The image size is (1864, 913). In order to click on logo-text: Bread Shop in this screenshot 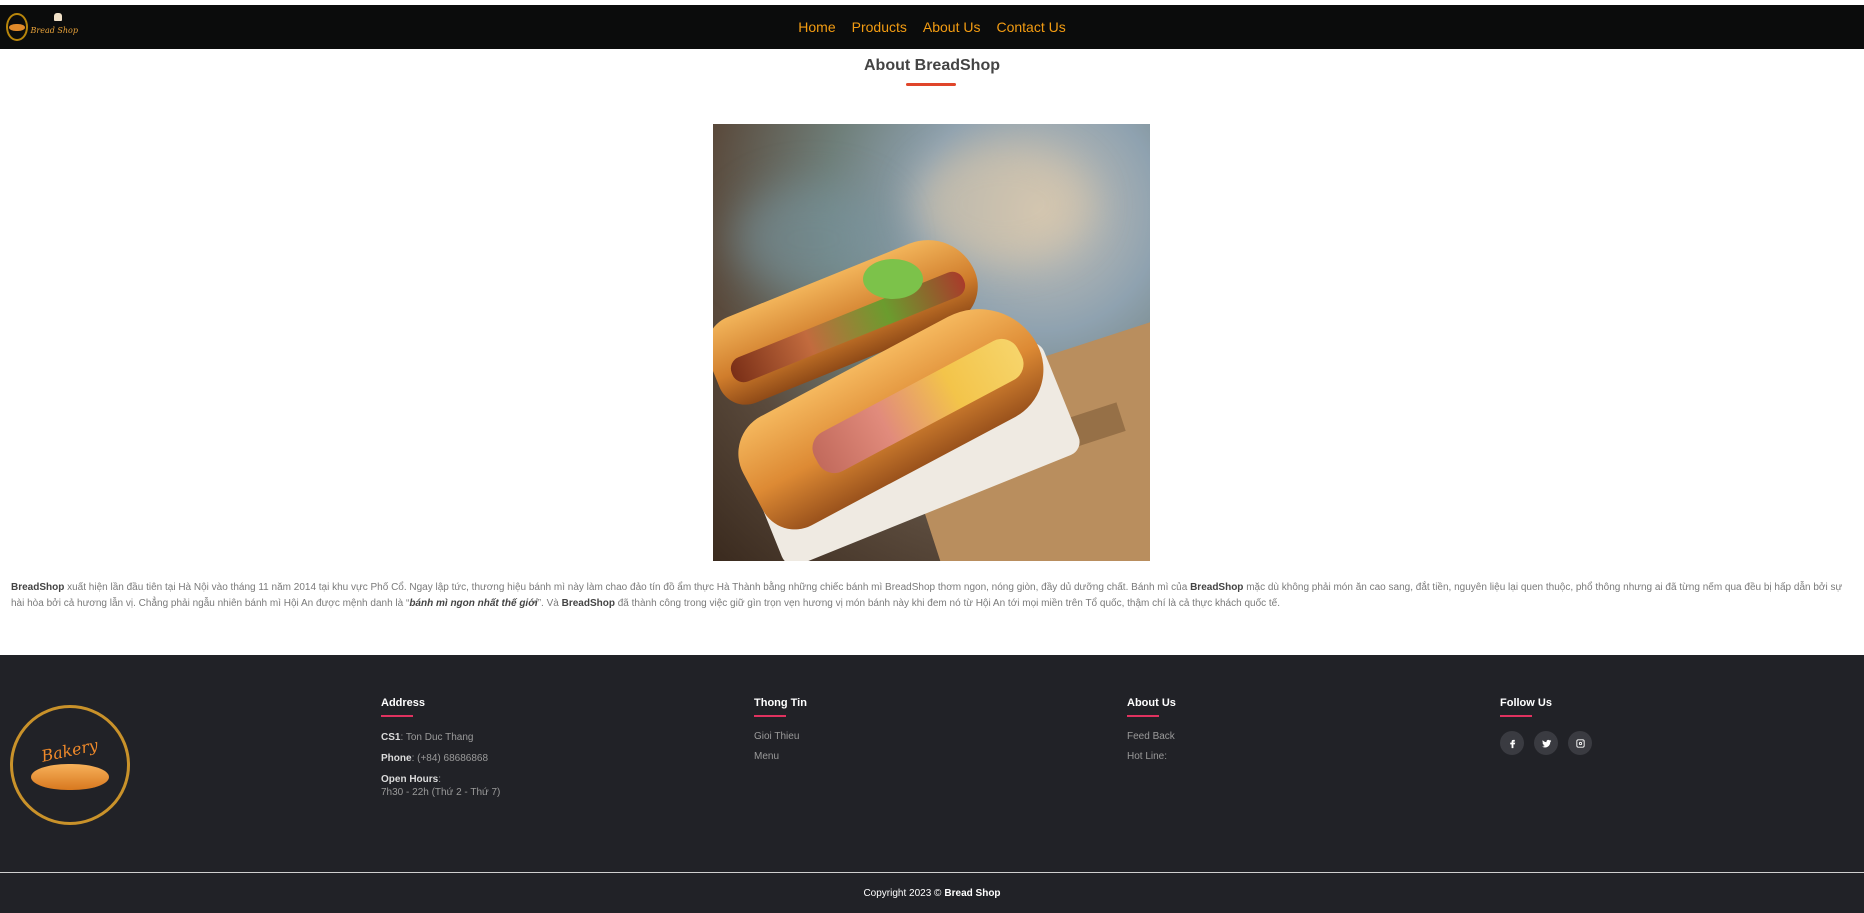, I will do `click(54, 30)`.